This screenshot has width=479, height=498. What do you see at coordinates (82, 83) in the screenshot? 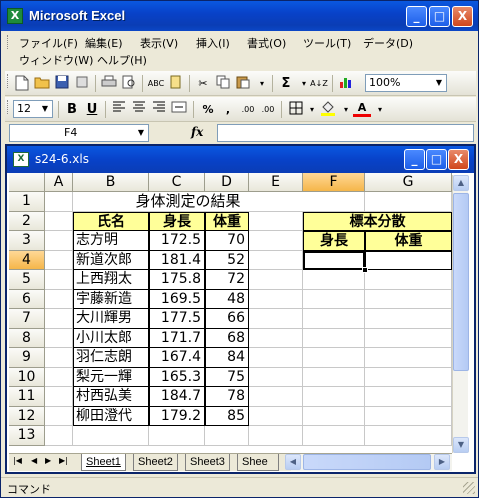
I see `permission-icon` at bounding box center [82, 83].